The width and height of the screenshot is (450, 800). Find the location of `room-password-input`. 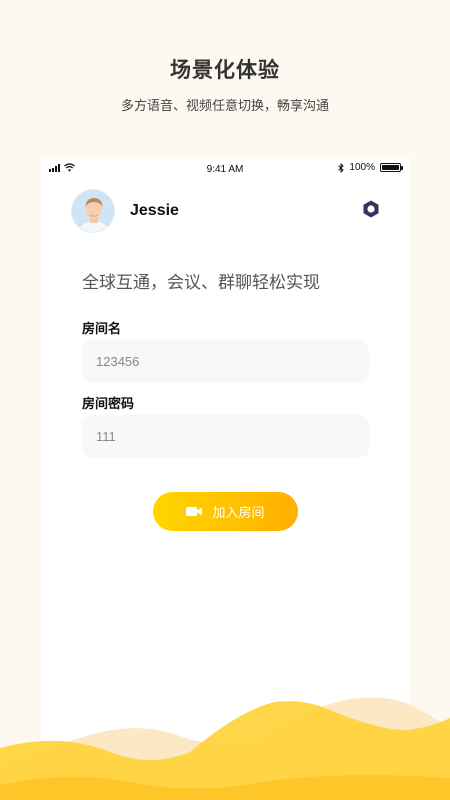

room-password-input is located at coordinates (225, 436).